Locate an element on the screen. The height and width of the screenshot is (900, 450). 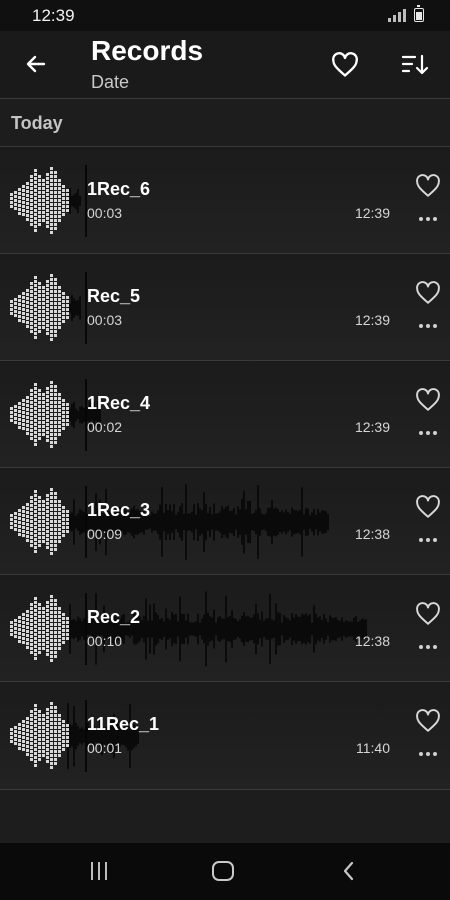
sort-subtitle: Date is located at coordinates (110, 82).